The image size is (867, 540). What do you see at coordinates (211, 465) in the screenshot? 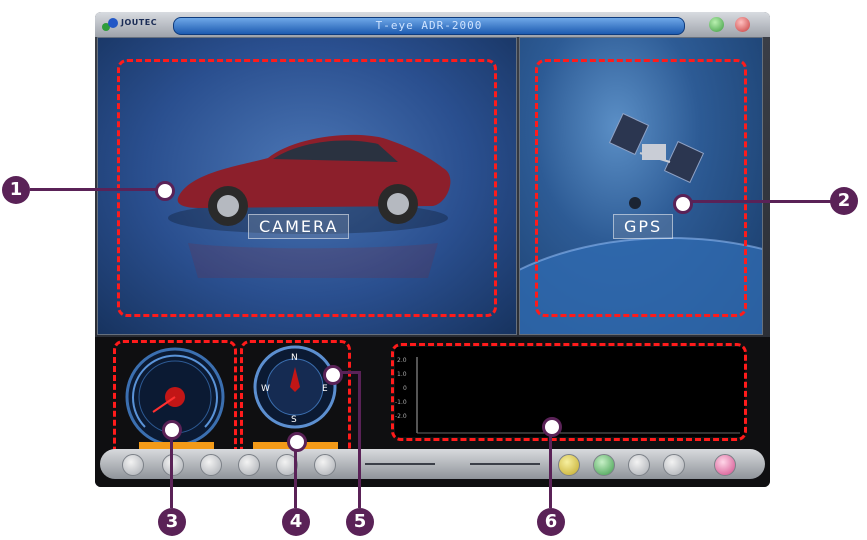
I see `fast-forward-icon` at bounding box center [211, 465].